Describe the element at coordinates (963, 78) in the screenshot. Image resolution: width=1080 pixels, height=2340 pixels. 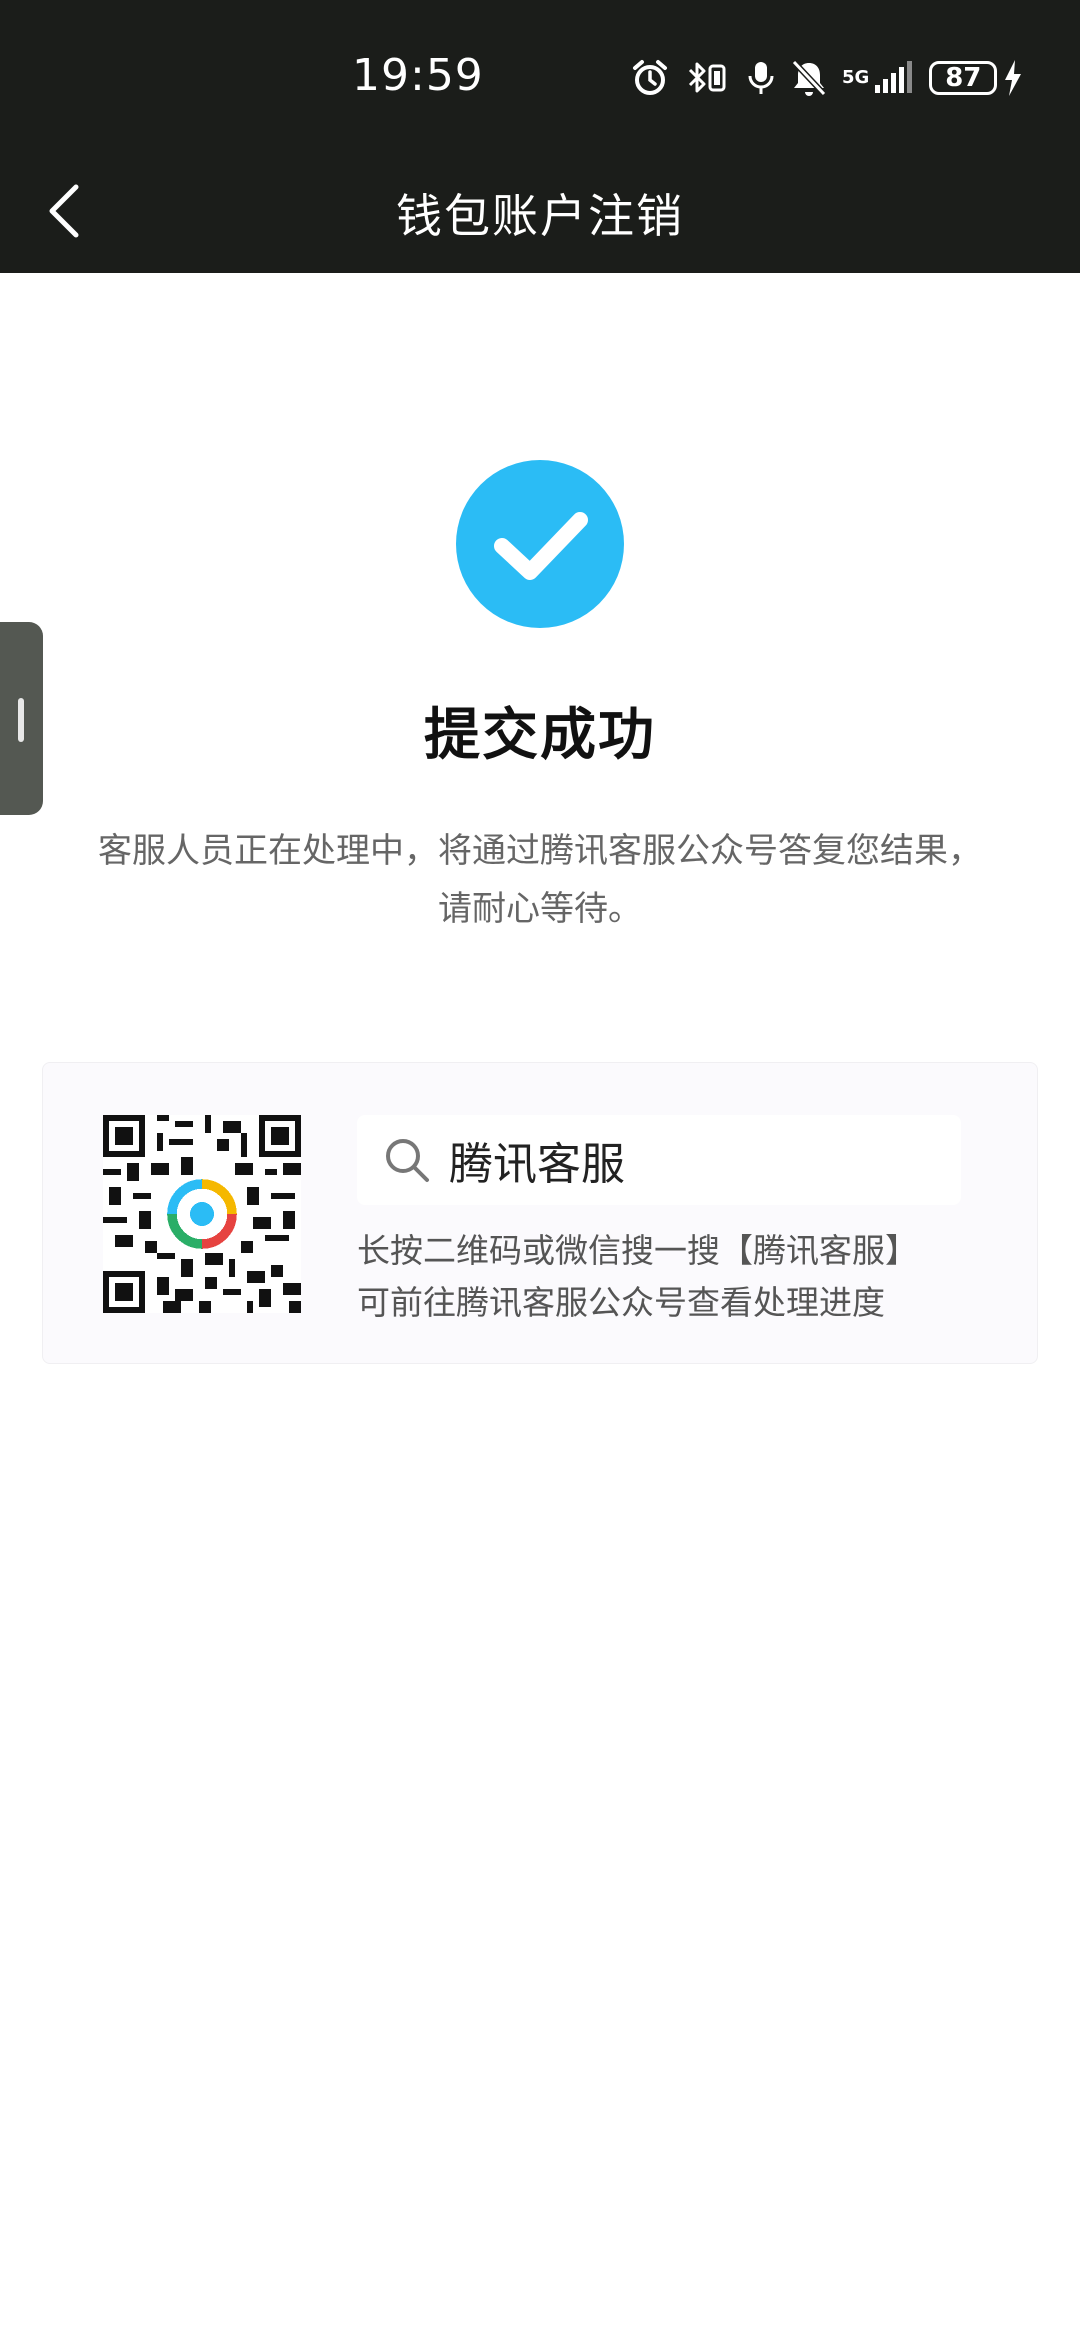
I see `battery-level: 87` at that location.